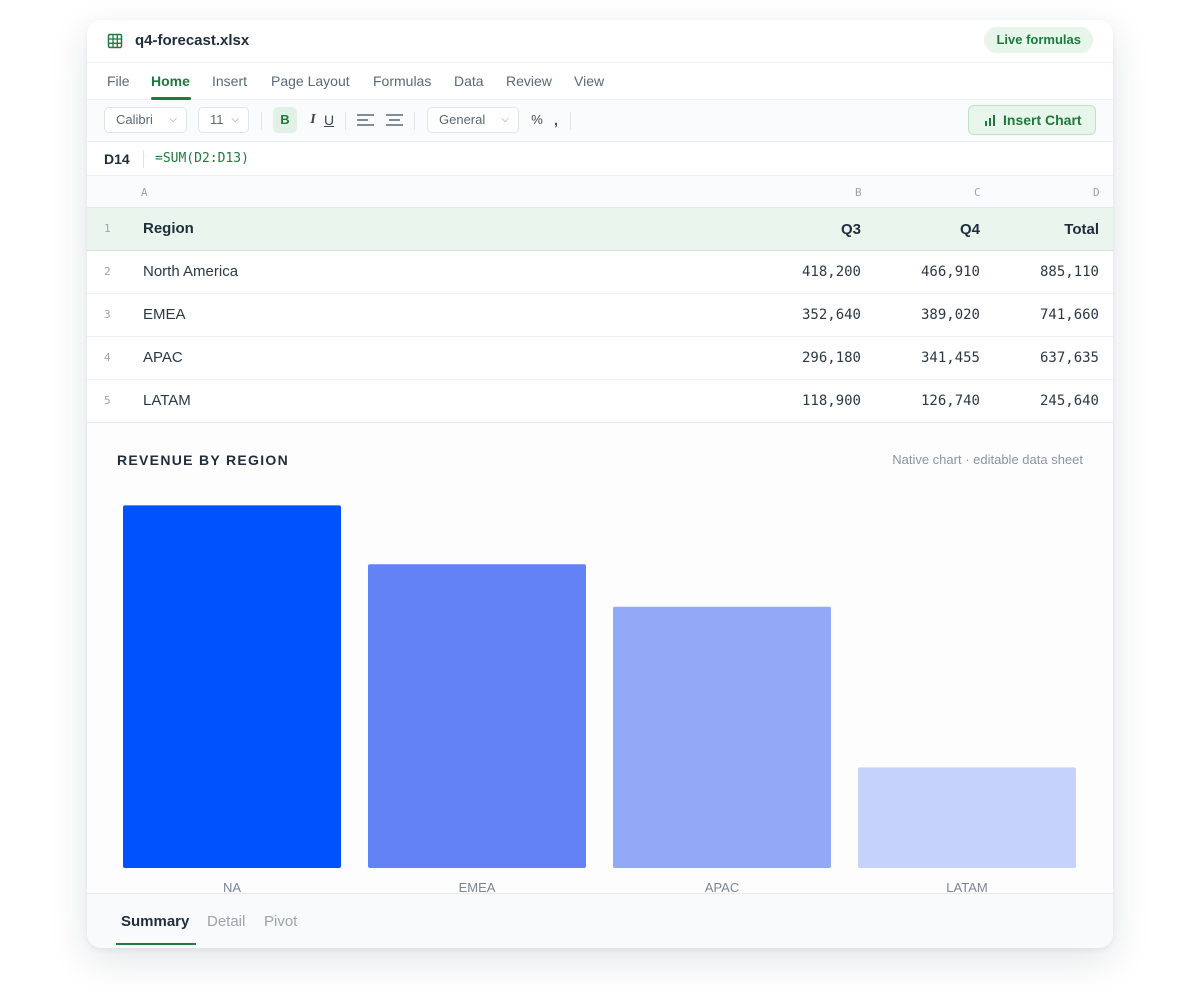 Image resolution: width=1200 pixels, height=1000 pixels. Describe the element at coordinates (118, 81) in the screenshot. I see `menu-file: File` at that location.